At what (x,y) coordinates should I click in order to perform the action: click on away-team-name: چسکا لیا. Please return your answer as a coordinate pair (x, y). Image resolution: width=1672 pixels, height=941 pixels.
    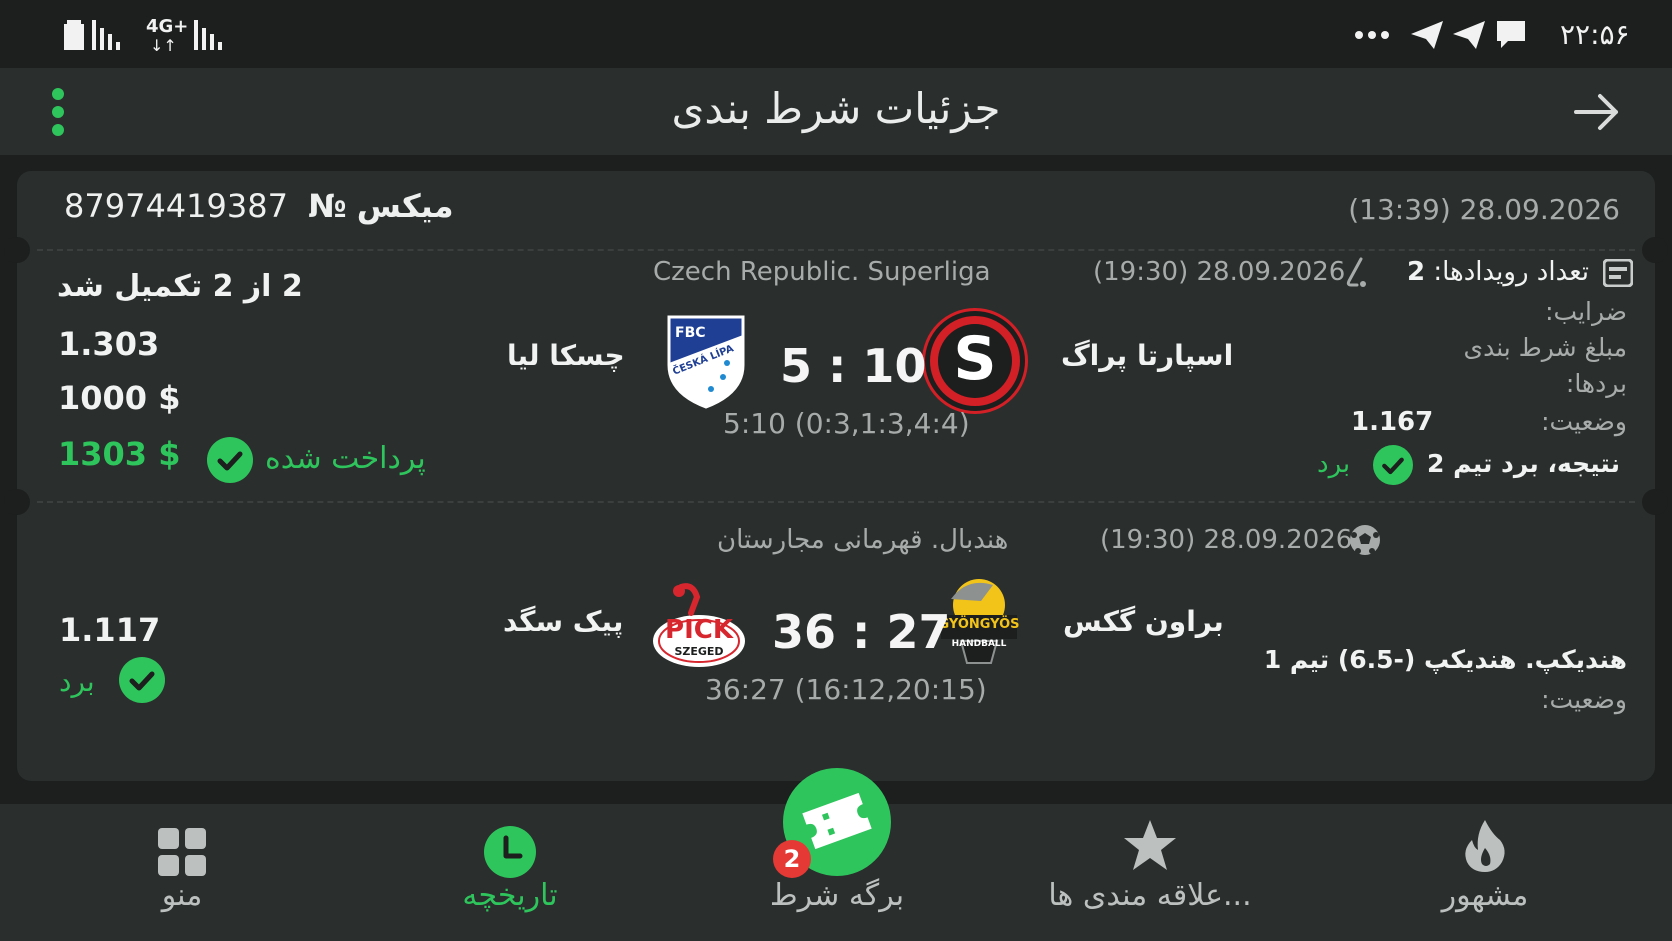
    Looking at the image, I should click on (566, 355).